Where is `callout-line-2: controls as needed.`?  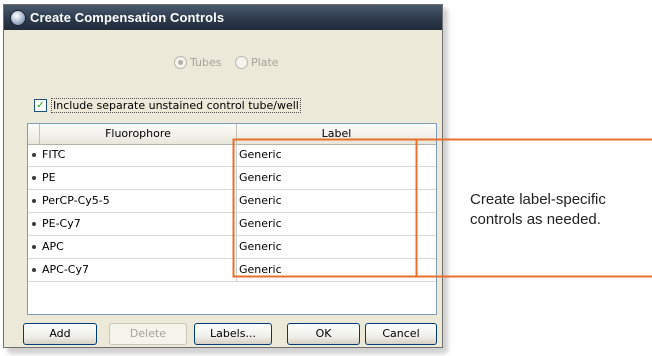
callout-line-2: controls as needed. is located at coordinates (535, 219).